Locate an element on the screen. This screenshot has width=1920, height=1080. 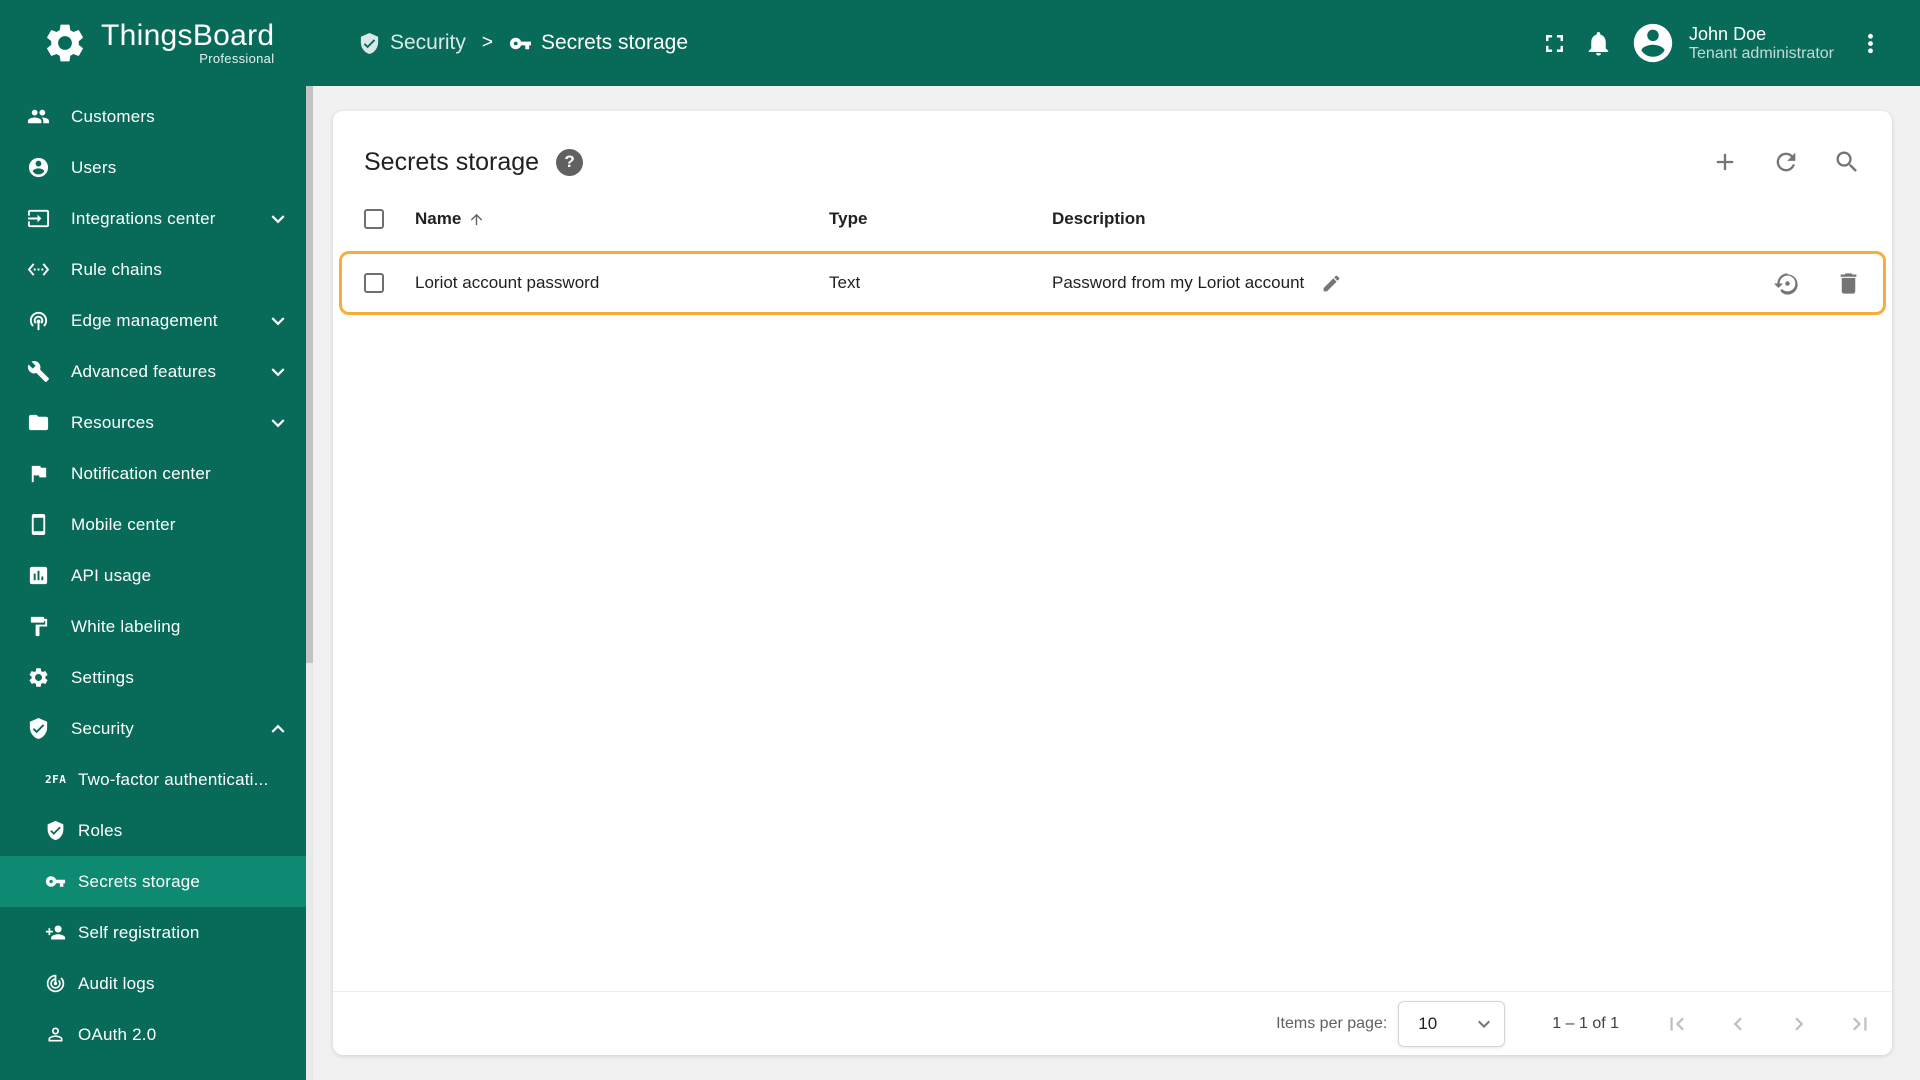
sidebar-item-label: Resources is located at coordinates (113, 422).